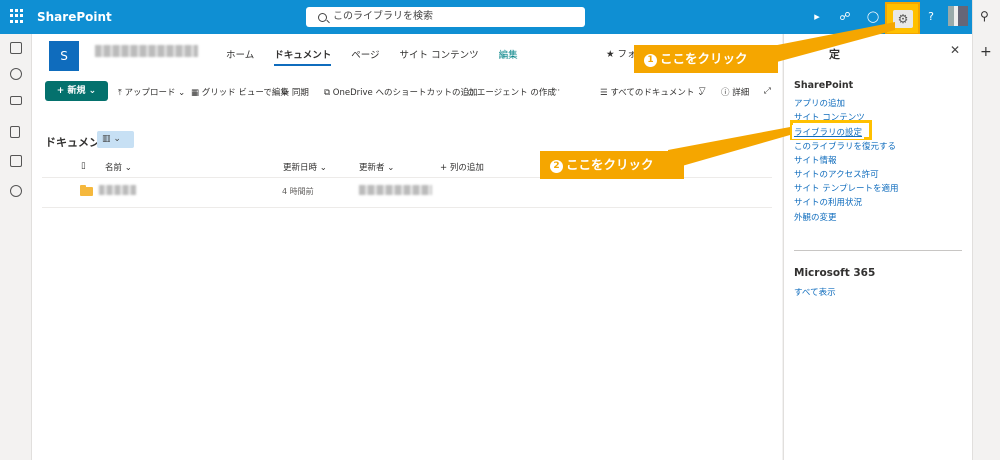  What do you see at coordinates (612, 165) in the screenshot?
I see `callout-two: 2 ここをクリック` at bounding box center [612, 165].